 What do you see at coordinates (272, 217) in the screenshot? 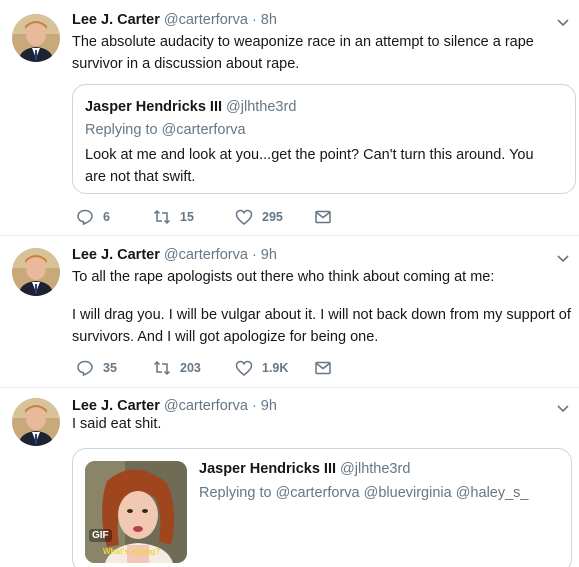
I see `like-count: 295` at bounding box center [272, 217].